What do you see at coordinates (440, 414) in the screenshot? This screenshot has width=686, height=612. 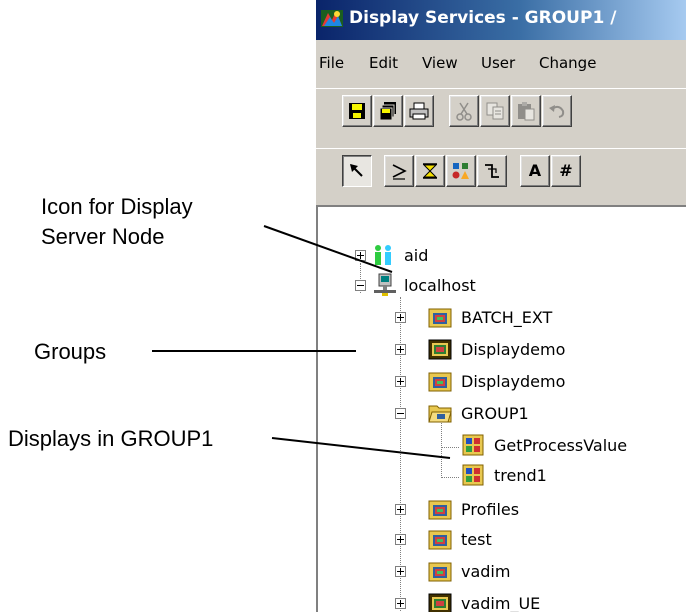 I see `open-folder-group-icon` at bounding box center [440, 414].